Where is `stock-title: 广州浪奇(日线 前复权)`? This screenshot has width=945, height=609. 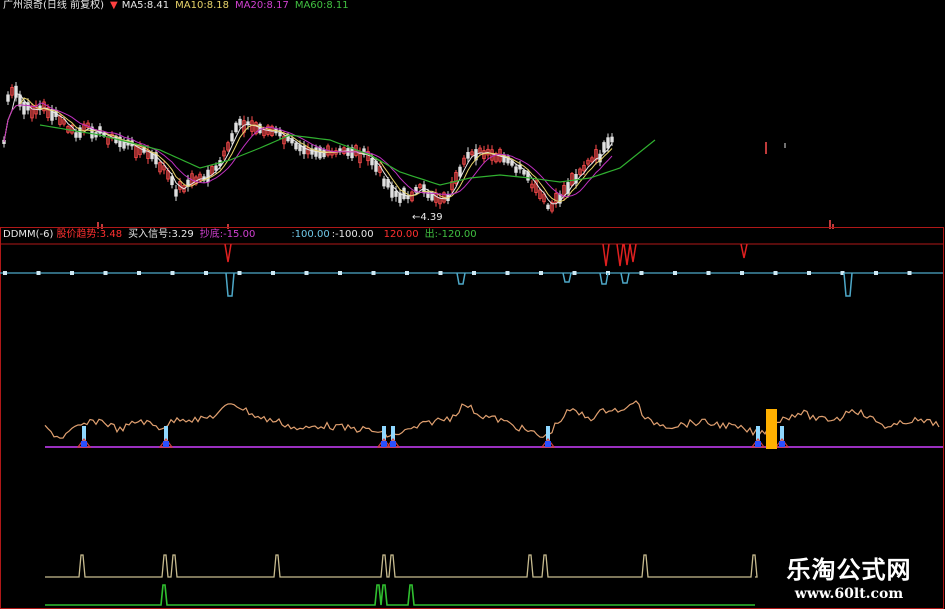
stock-title: 广州浪奇(日线 前复权) is located at coordinates (53, 5).